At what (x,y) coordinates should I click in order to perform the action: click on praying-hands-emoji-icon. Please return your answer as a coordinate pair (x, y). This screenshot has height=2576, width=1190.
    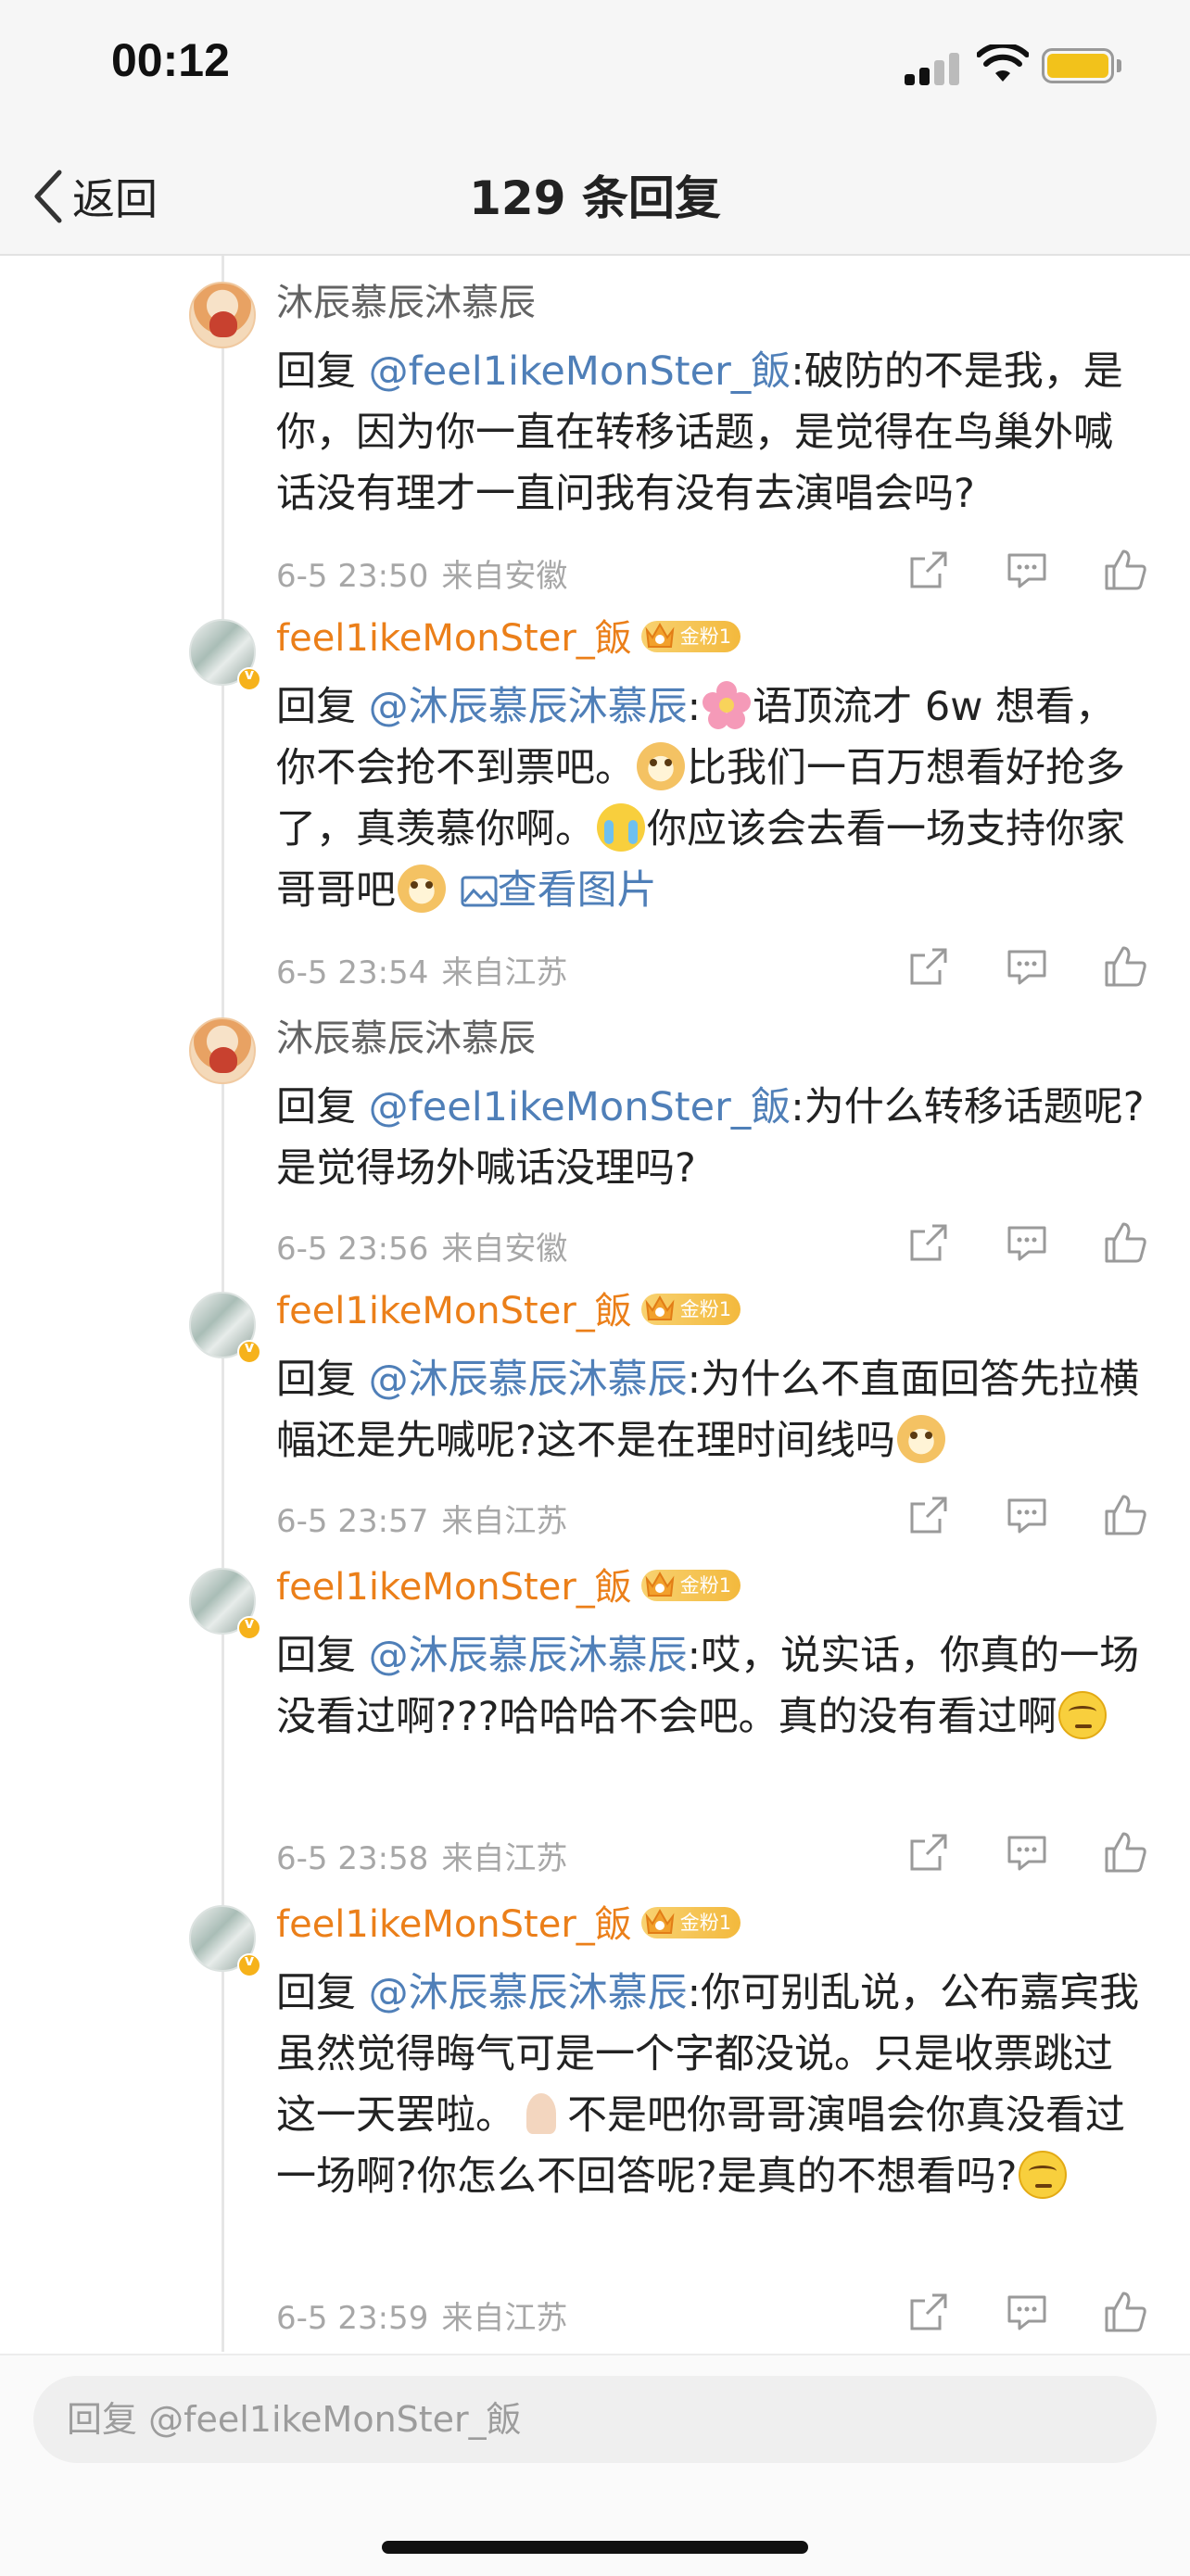
    Looking at the image, I should click on (541, 2114).